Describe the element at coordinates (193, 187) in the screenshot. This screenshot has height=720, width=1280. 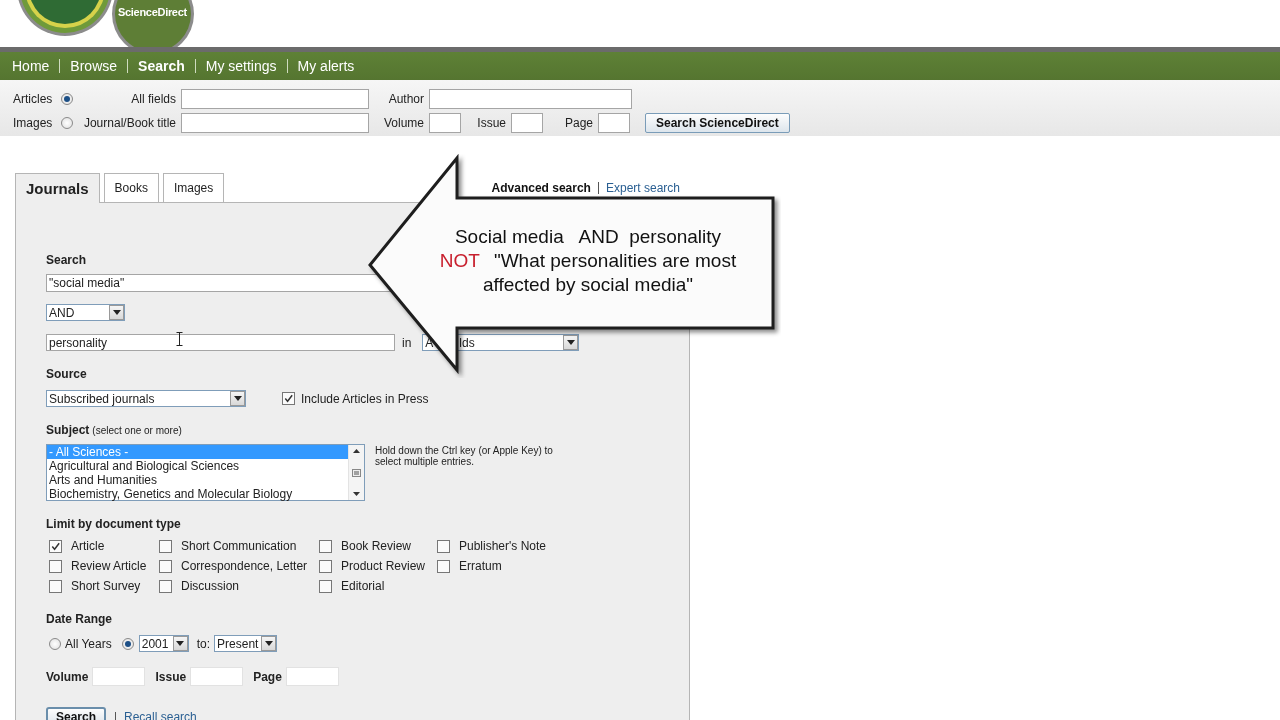
I see `tab: Images` at that location.